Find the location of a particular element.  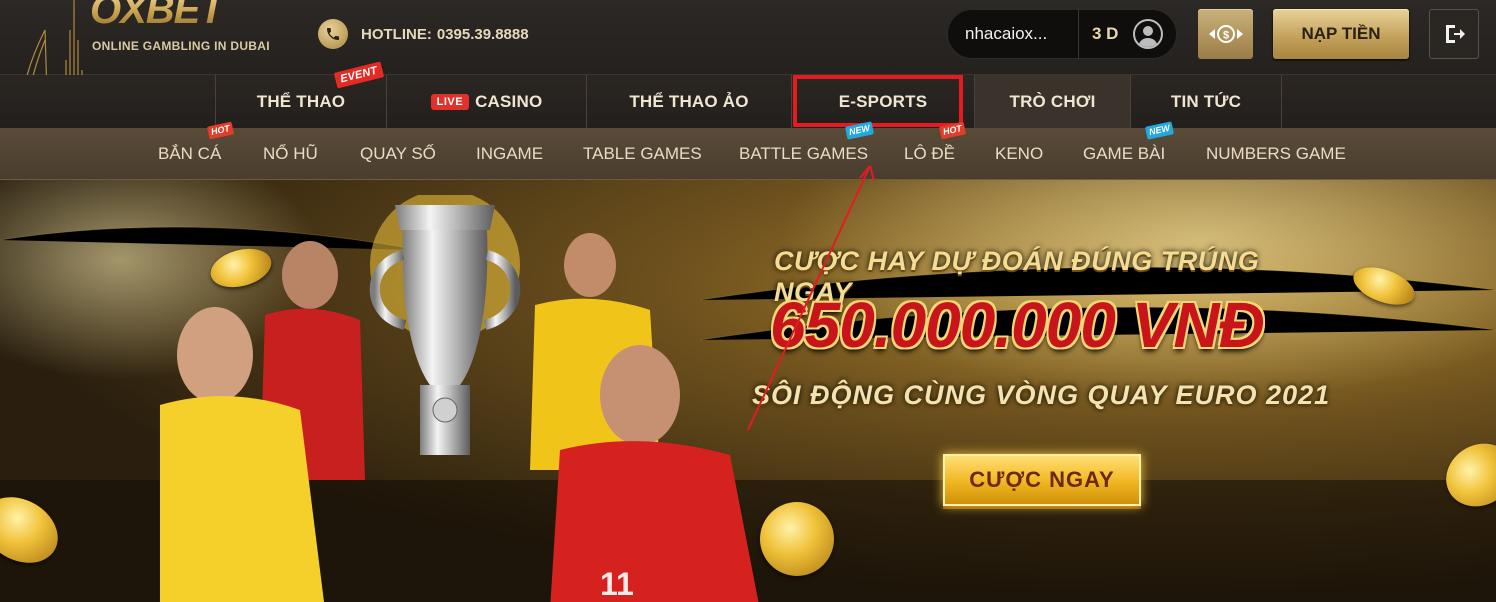

brand-logo: OXBET ONLINE GAMBLING IN DUBAI is located at coordinates (190, 30).